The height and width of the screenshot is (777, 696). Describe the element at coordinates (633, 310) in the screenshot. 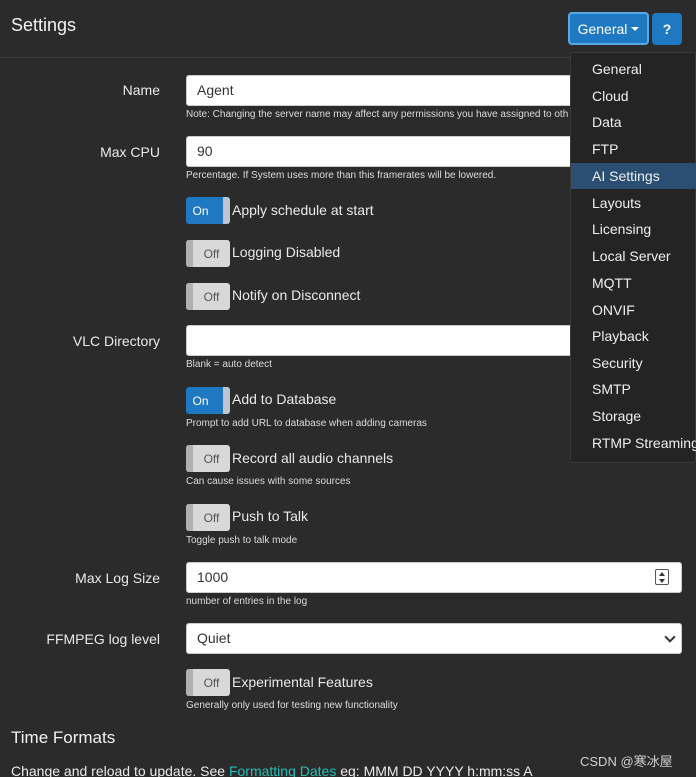

I see `menu-item-onvif: ONVIF` at that location.